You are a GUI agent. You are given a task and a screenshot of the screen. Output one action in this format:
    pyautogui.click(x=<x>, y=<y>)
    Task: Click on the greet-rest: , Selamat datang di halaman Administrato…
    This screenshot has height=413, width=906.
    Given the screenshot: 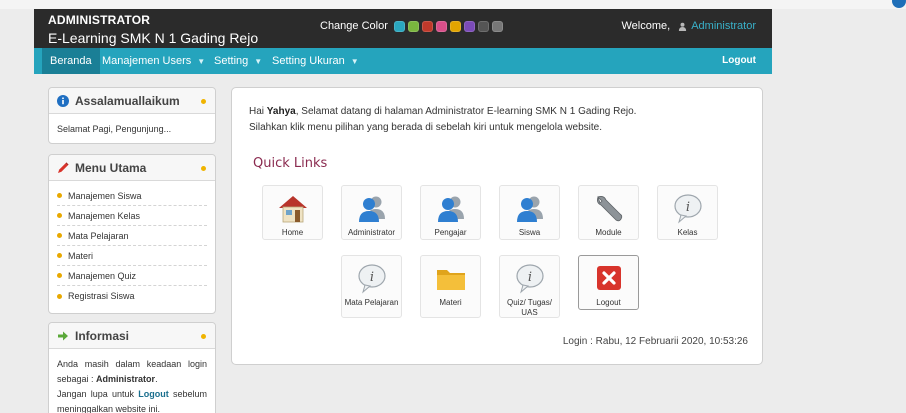 What is the action you would take?
    pyautogui.click(x=466, y=111)
    